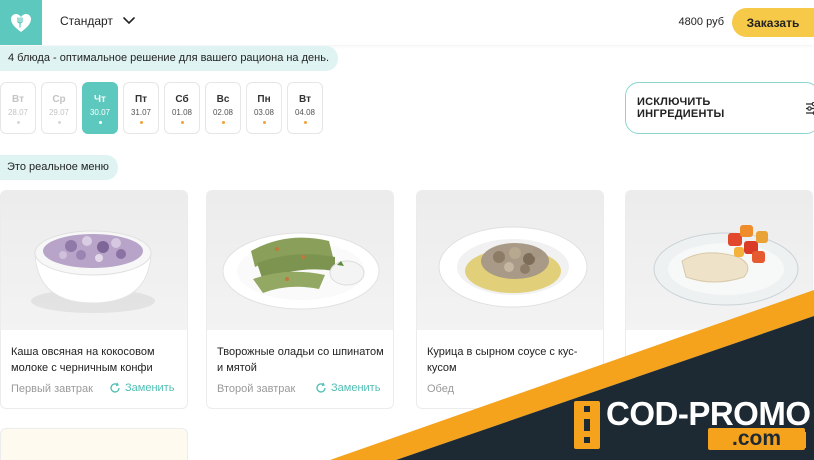 Image resolution: width=814 pixels, height=460 pixels. Describe the element at coordinates (756, 439) in the screenshot. I see `promo-sub-text: .com` at that location.